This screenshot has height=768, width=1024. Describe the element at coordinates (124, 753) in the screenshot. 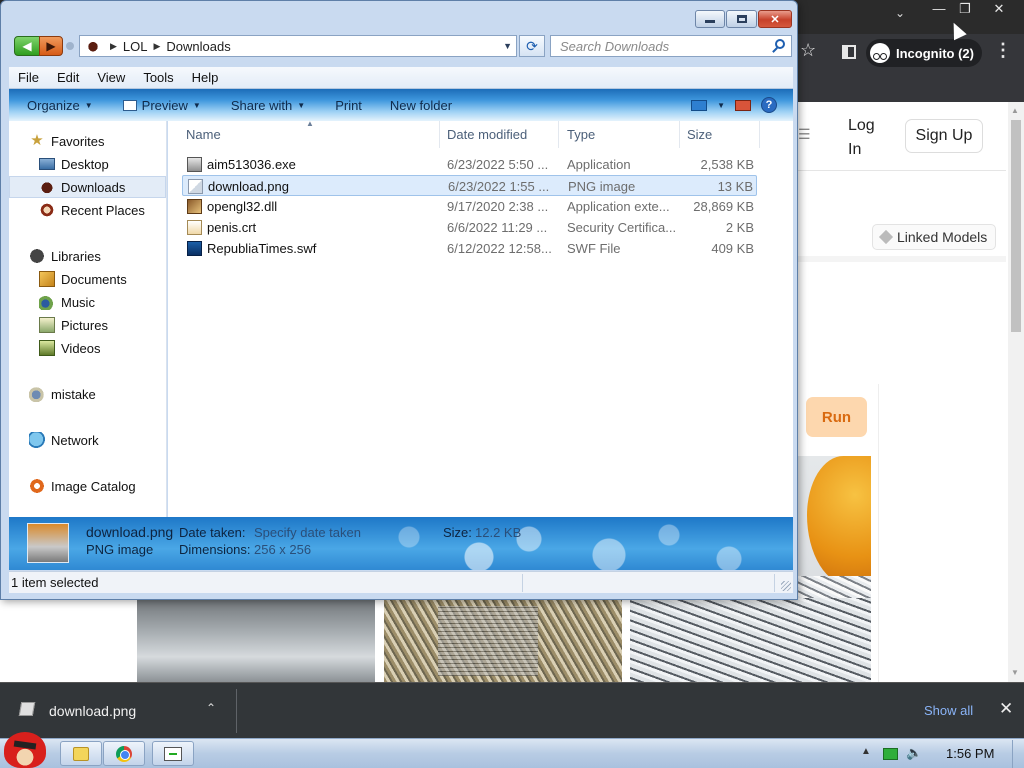

I see `taskbar-chrome-button` at that location.